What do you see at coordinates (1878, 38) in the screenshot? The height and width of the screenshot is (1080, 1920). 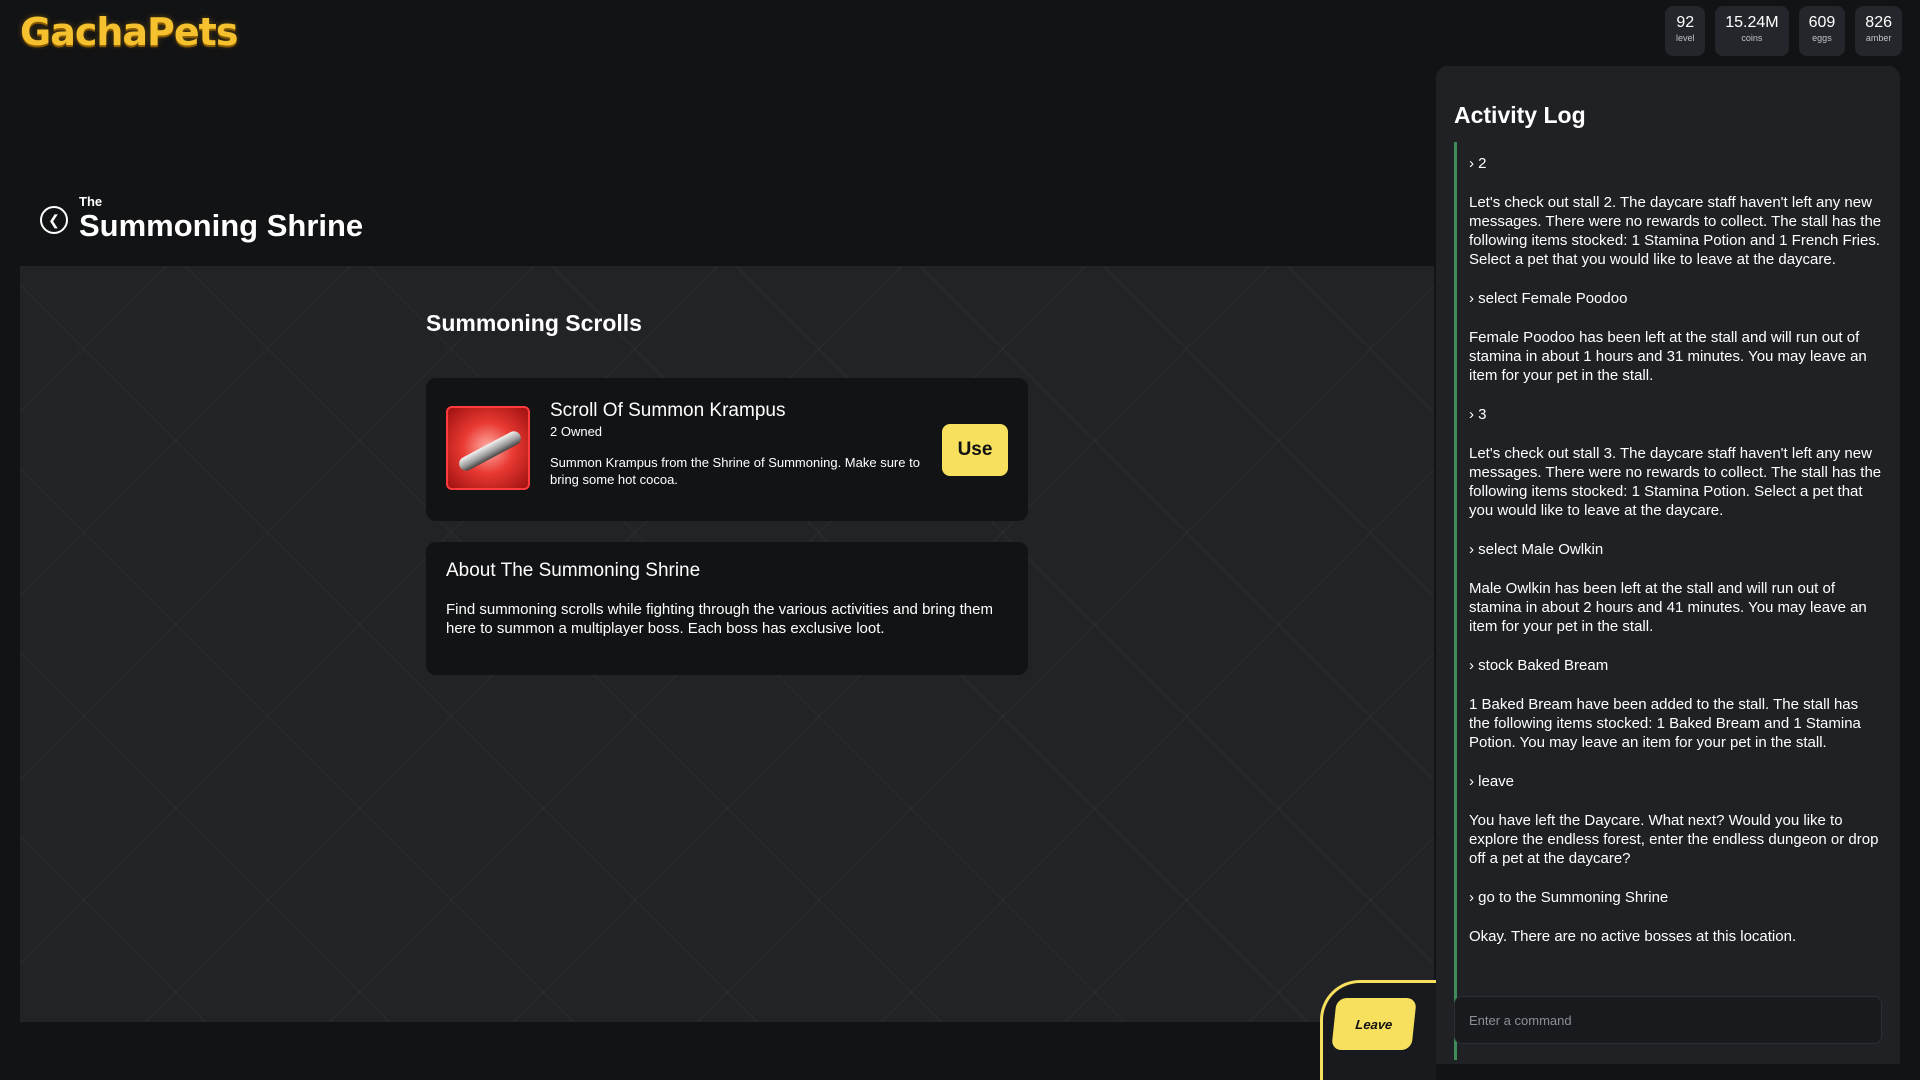 I see `stat-amber-label: amber` at bounding box center [1878, 38].